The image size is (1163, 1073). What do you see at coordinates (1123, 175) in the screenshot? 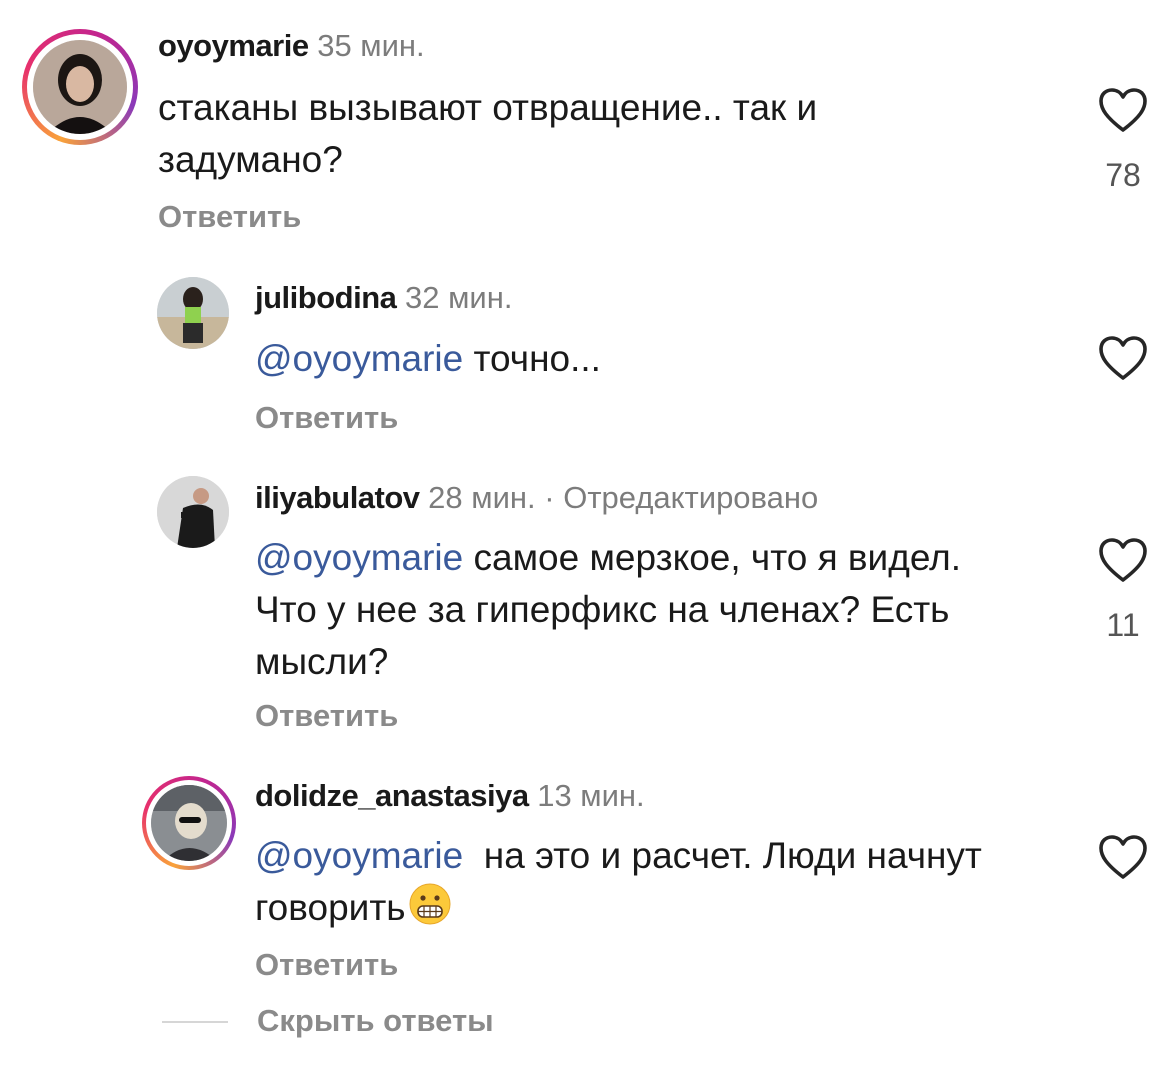
I see `like-count: 78` at bounding box center [1123, 175].